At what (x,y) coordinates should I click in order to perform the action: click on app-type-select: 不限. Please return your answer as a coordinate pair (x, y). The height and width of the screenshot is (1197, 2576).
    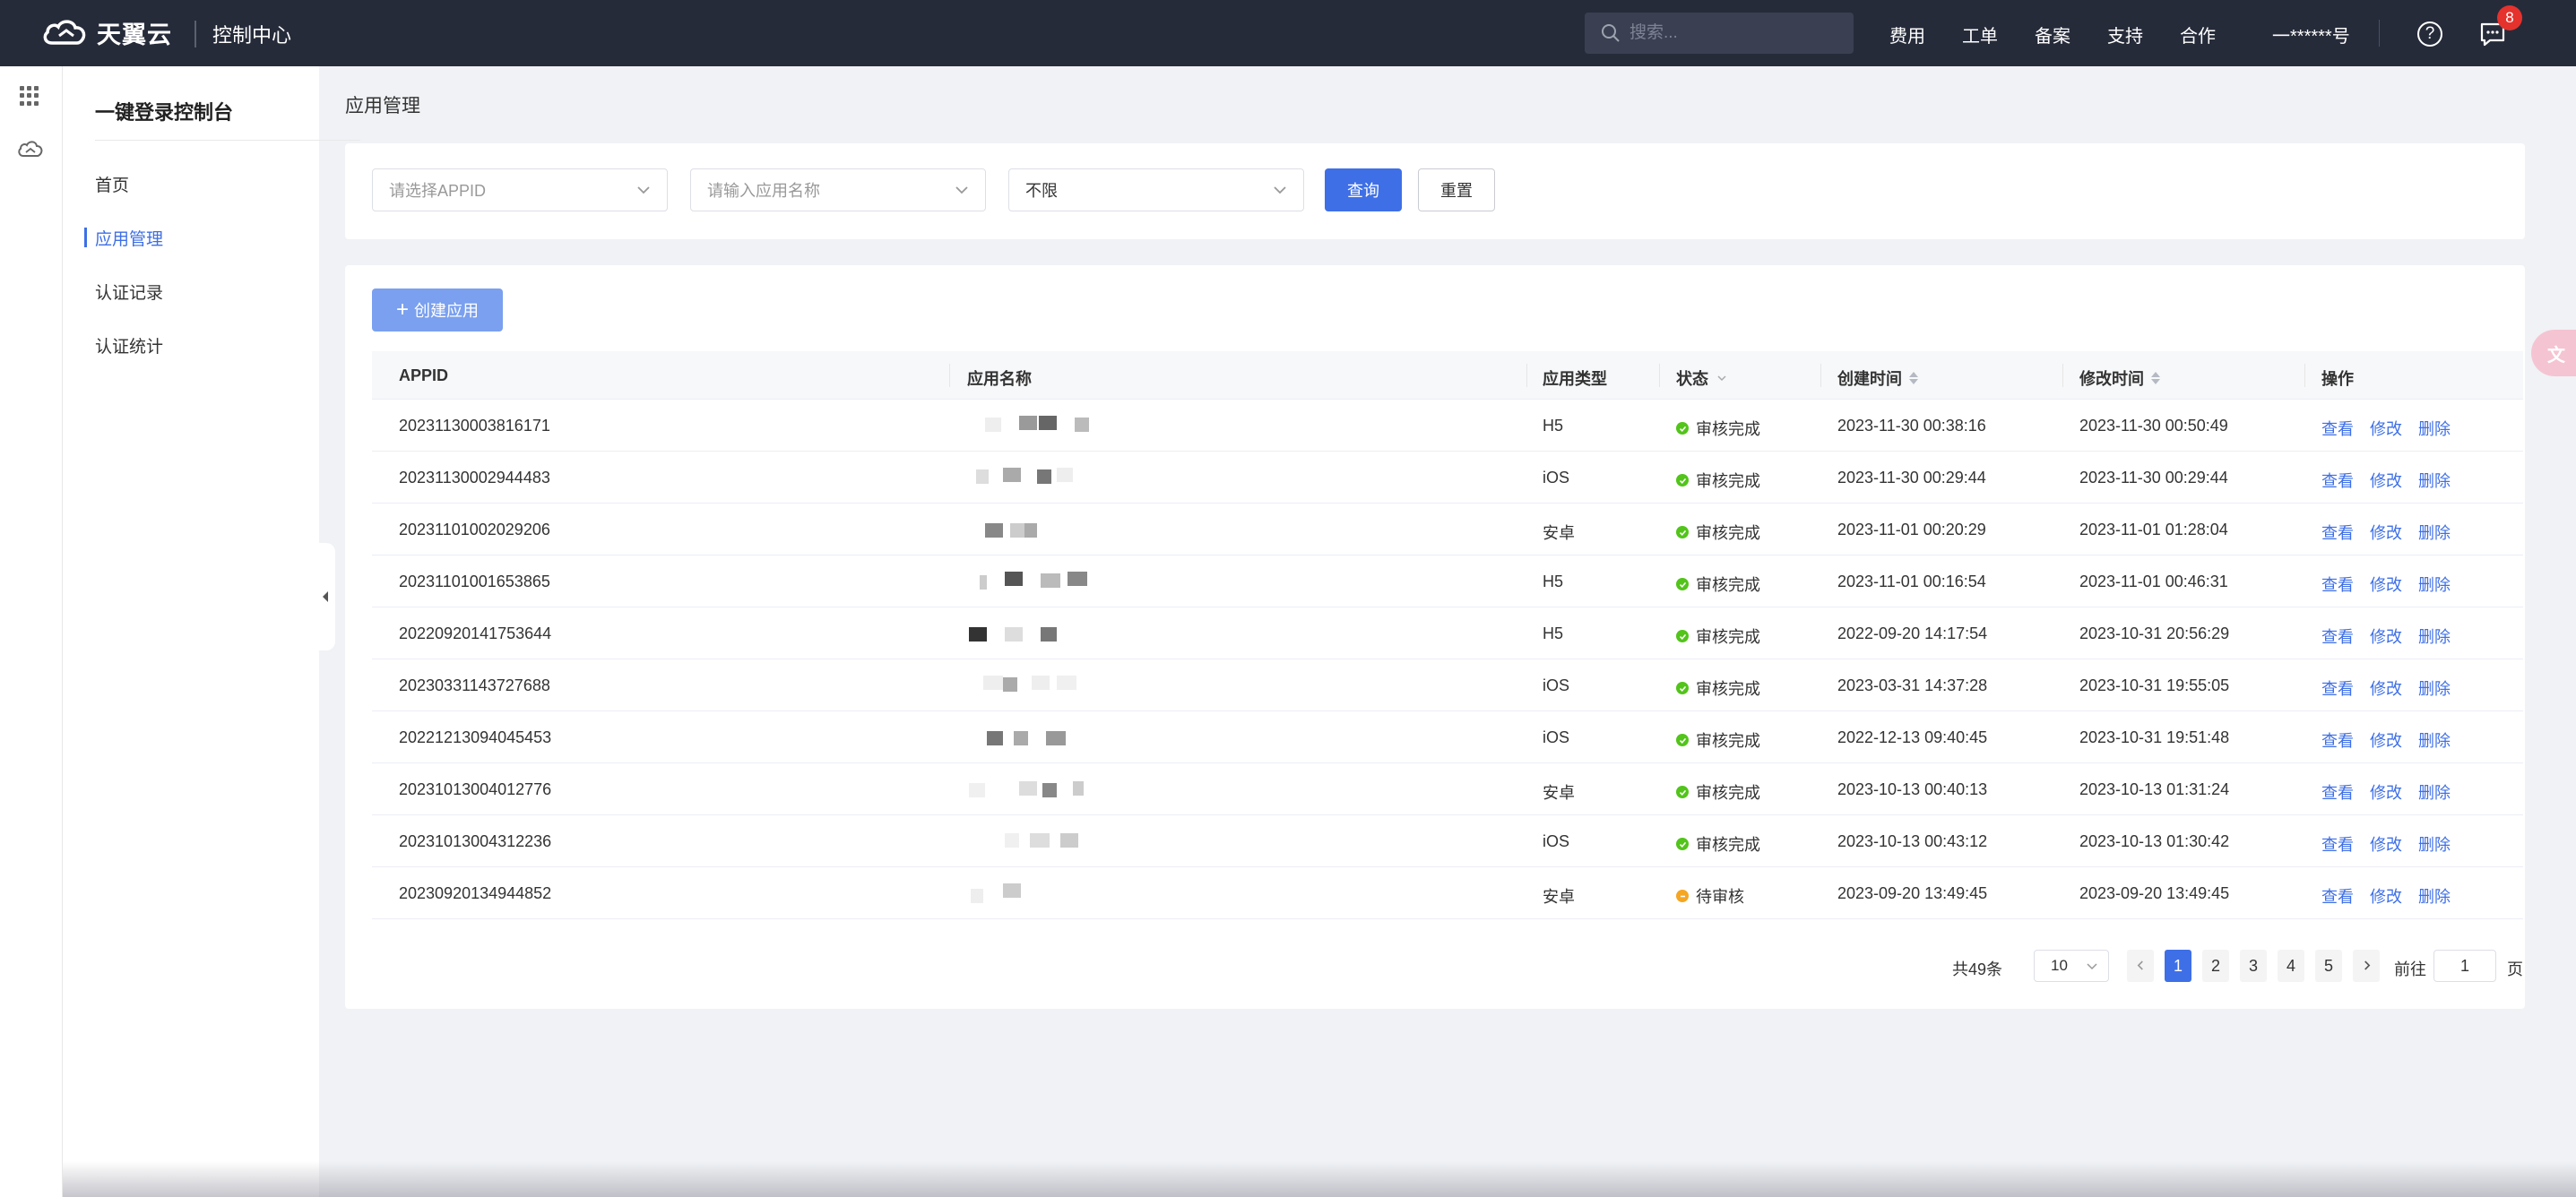
    Looking at the image, I should click on (1156, 189).